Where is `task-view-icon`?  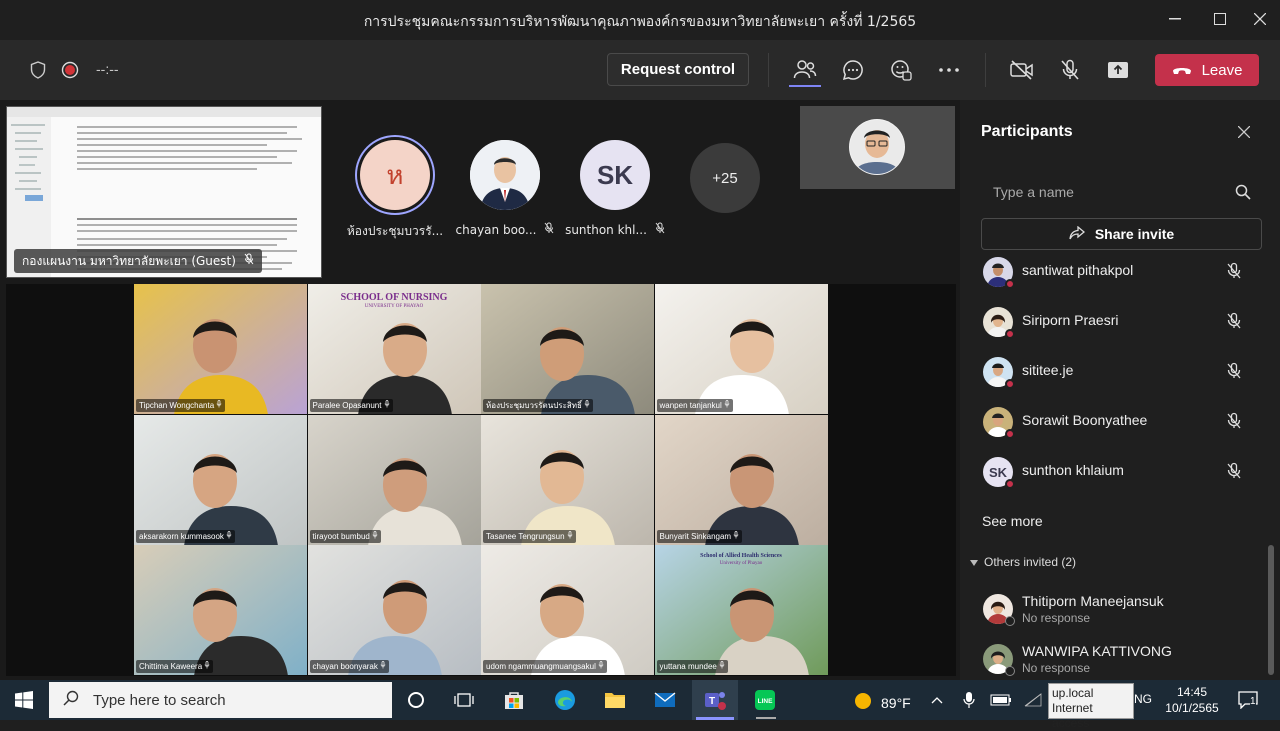 task-view-icon is located at coordinates (464, 700).